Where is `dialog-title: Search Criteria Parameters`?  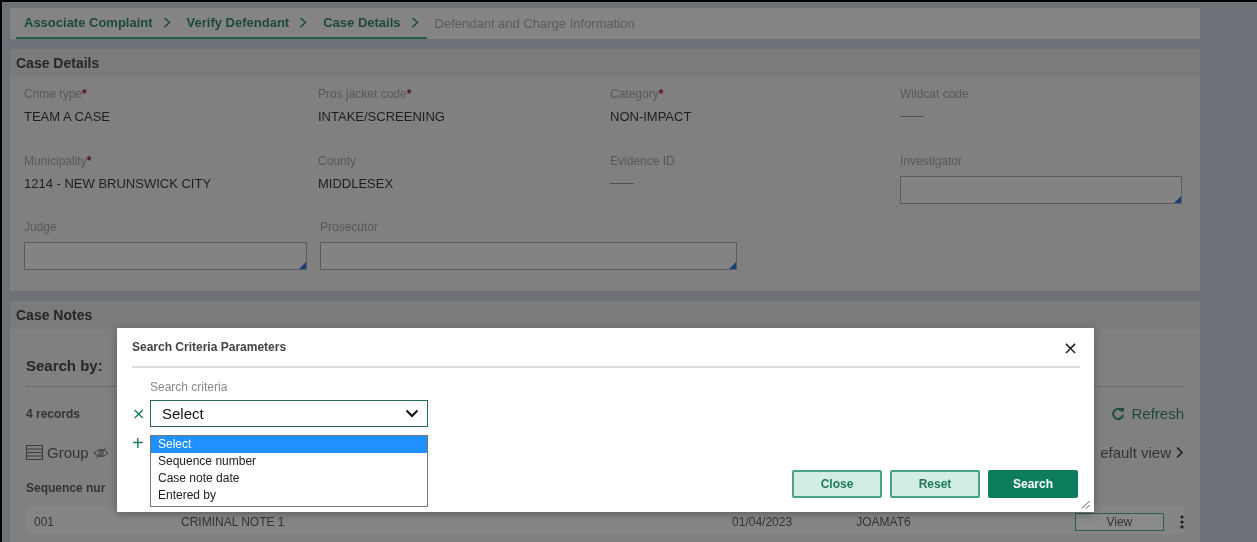
dialog-title: Search Criteria Parameters is located at coordinates (209, 347).